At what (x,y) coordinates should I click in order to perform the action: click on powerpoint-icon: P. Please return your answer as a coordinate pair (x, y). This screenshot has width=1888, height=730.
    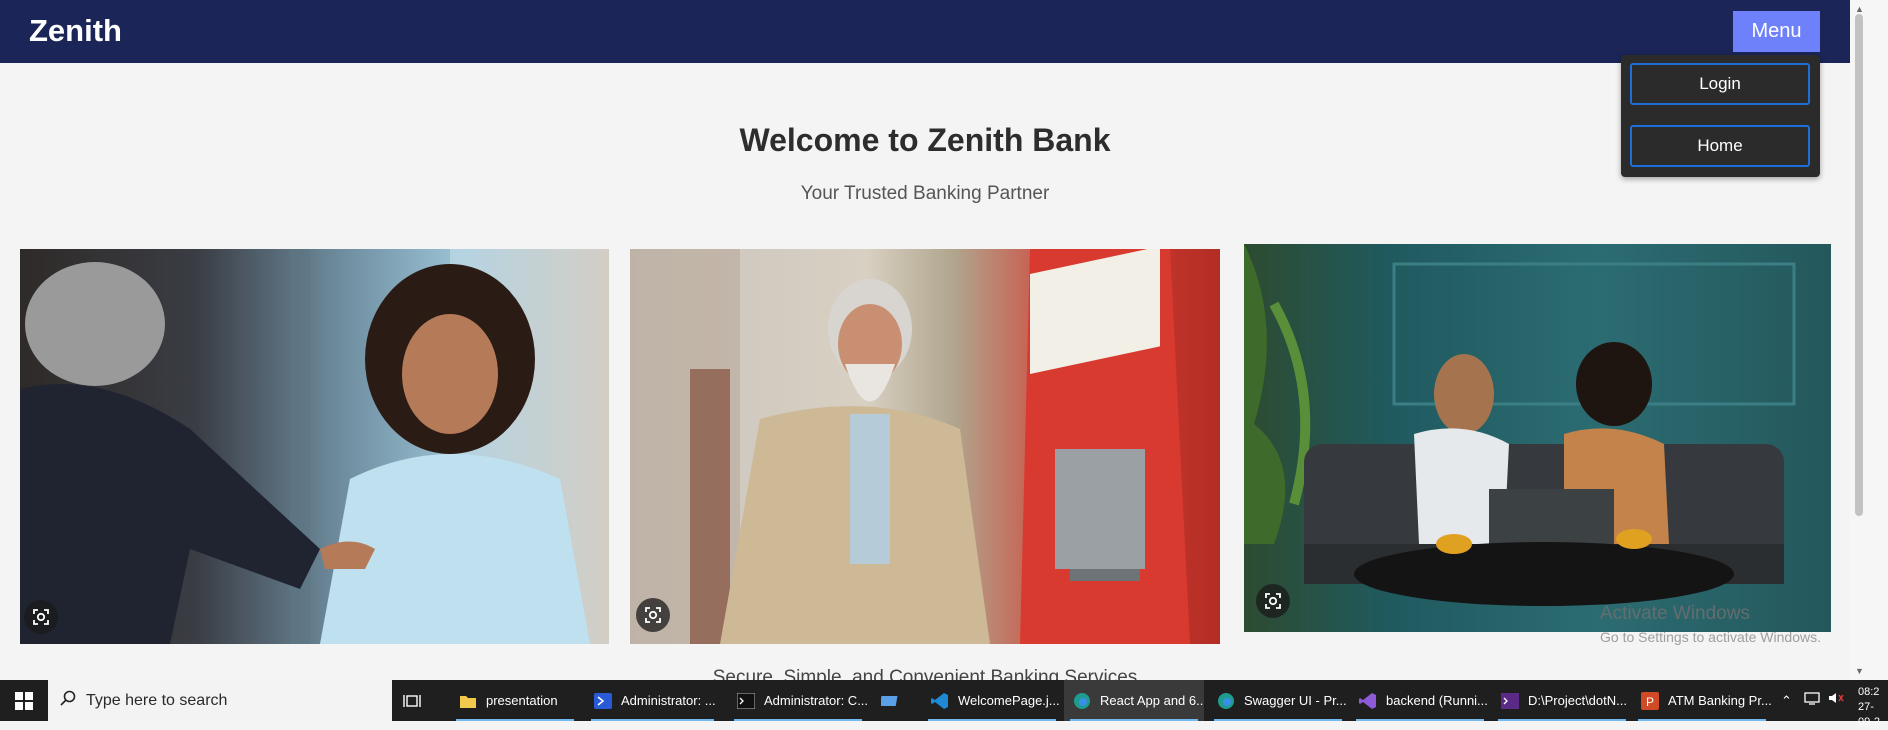
    Looking at the image, I should click on (1650, 701).